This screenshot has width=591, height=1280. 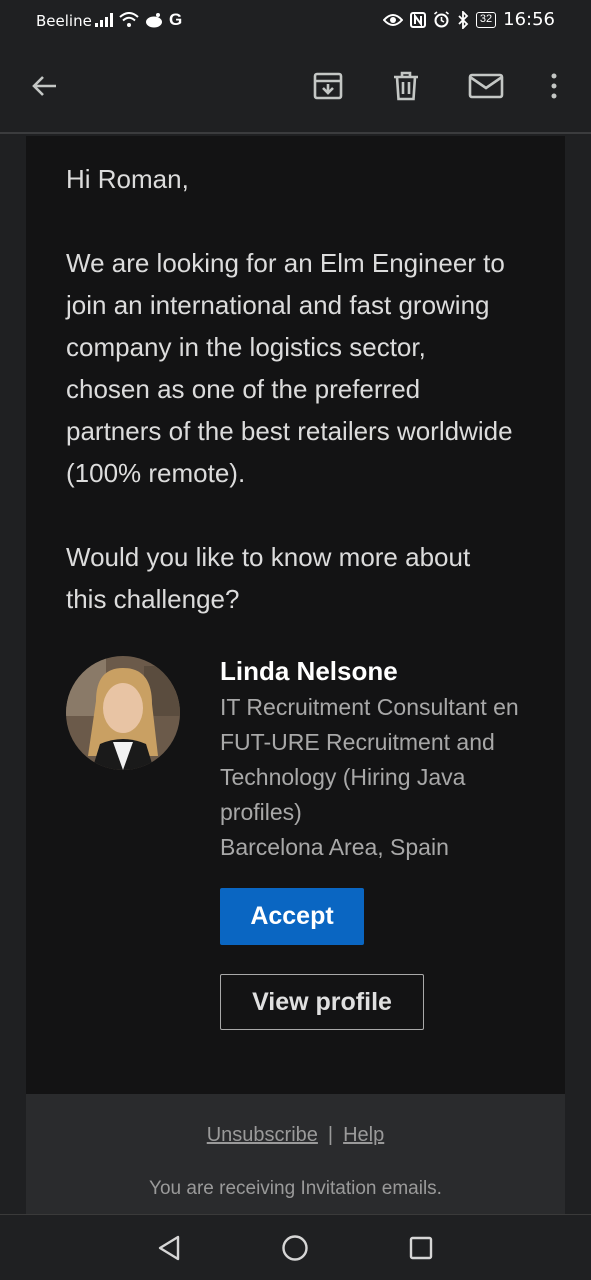 I want to click on mark-unread-icon, so click(x=486, y=86).